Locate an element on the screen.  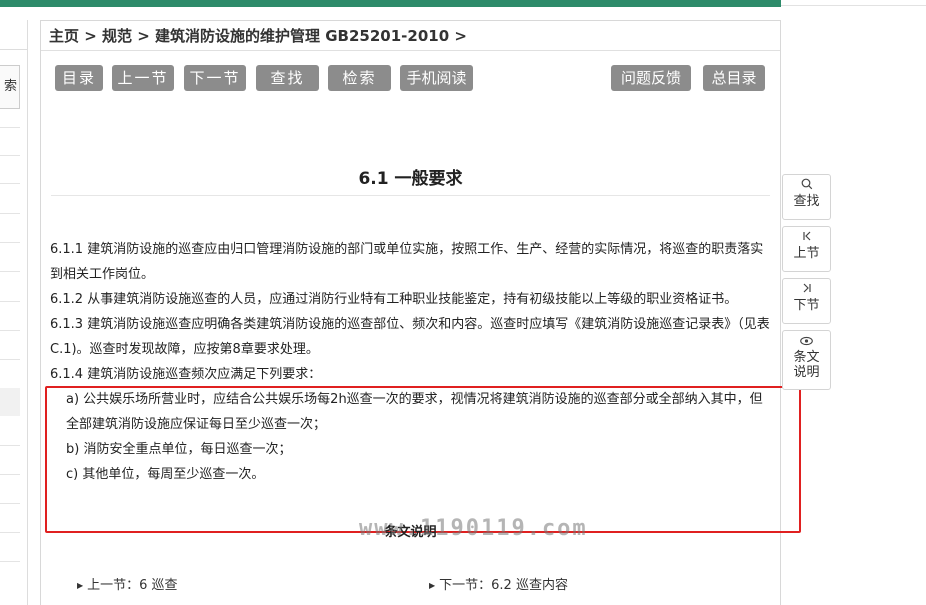
sidebar-search-button: 索 is located at coordinates (10, 87).